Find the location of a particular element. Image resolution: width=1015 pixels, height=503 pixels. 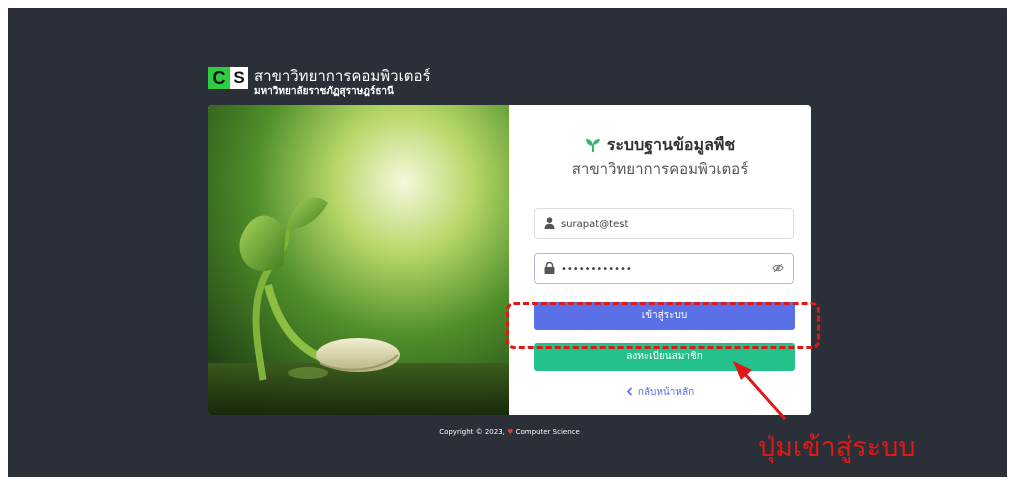

annotation-caption: ปุ่มเข้าสู่ระบบ is located at coordinates (837, 447).